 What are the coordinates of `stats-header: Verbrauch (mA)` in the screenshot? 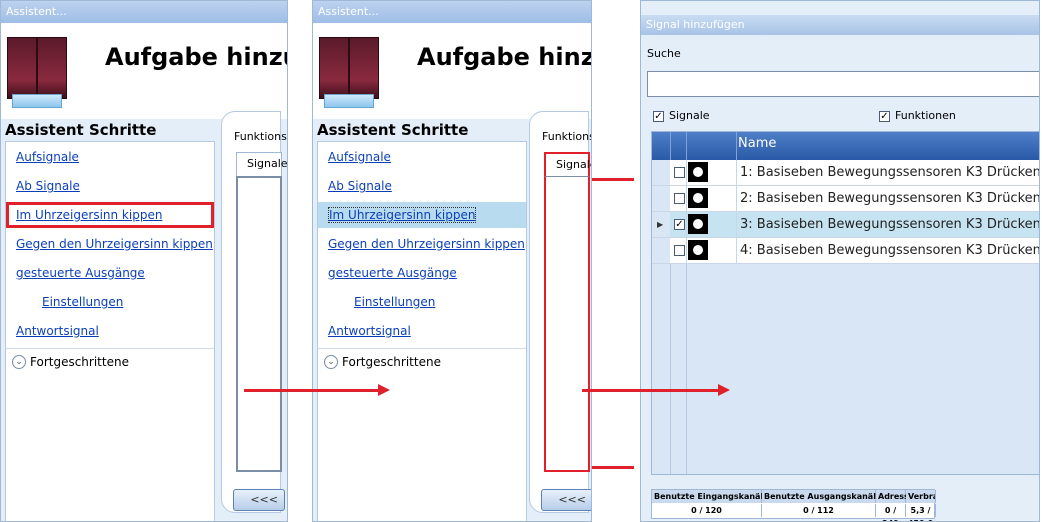 It's located at (921, 496).